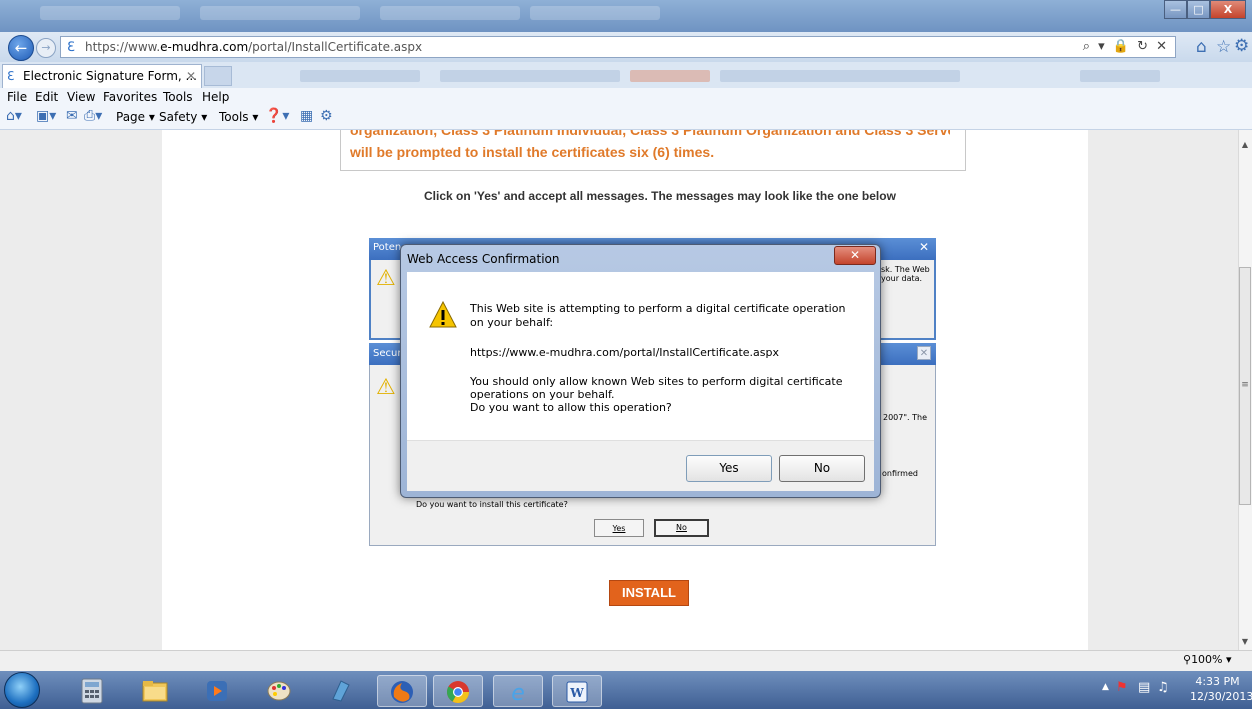  What do you see at coordinates (571, 407) in the screenshot?
I see `dialog-question: Do you want to allow this operation?` at bounding box center [571, 407].